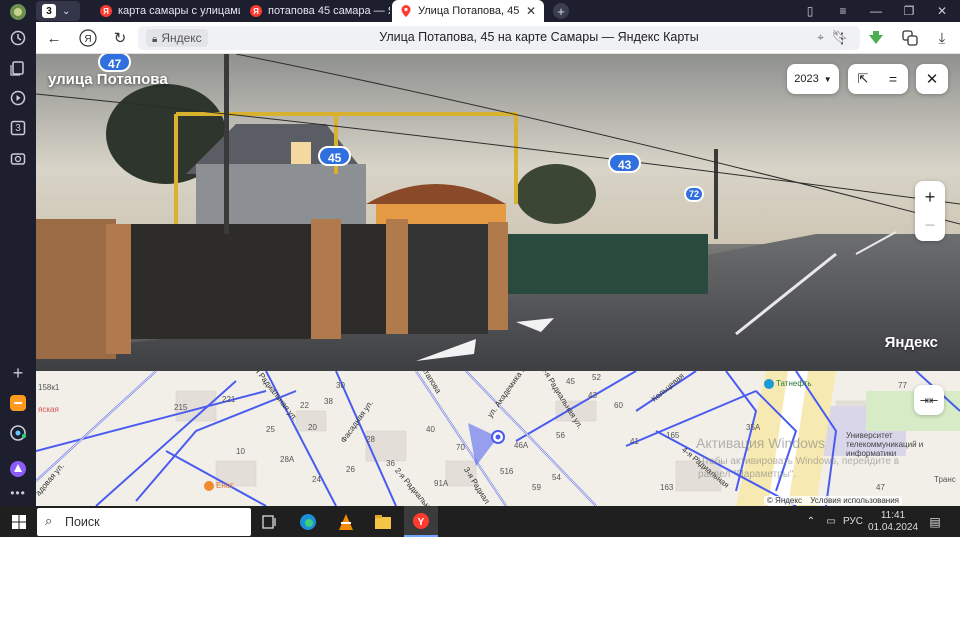  Describe the element at coordinates (942, 38) in the screenshot. I see `downloads-icon: ⤓` at that location.